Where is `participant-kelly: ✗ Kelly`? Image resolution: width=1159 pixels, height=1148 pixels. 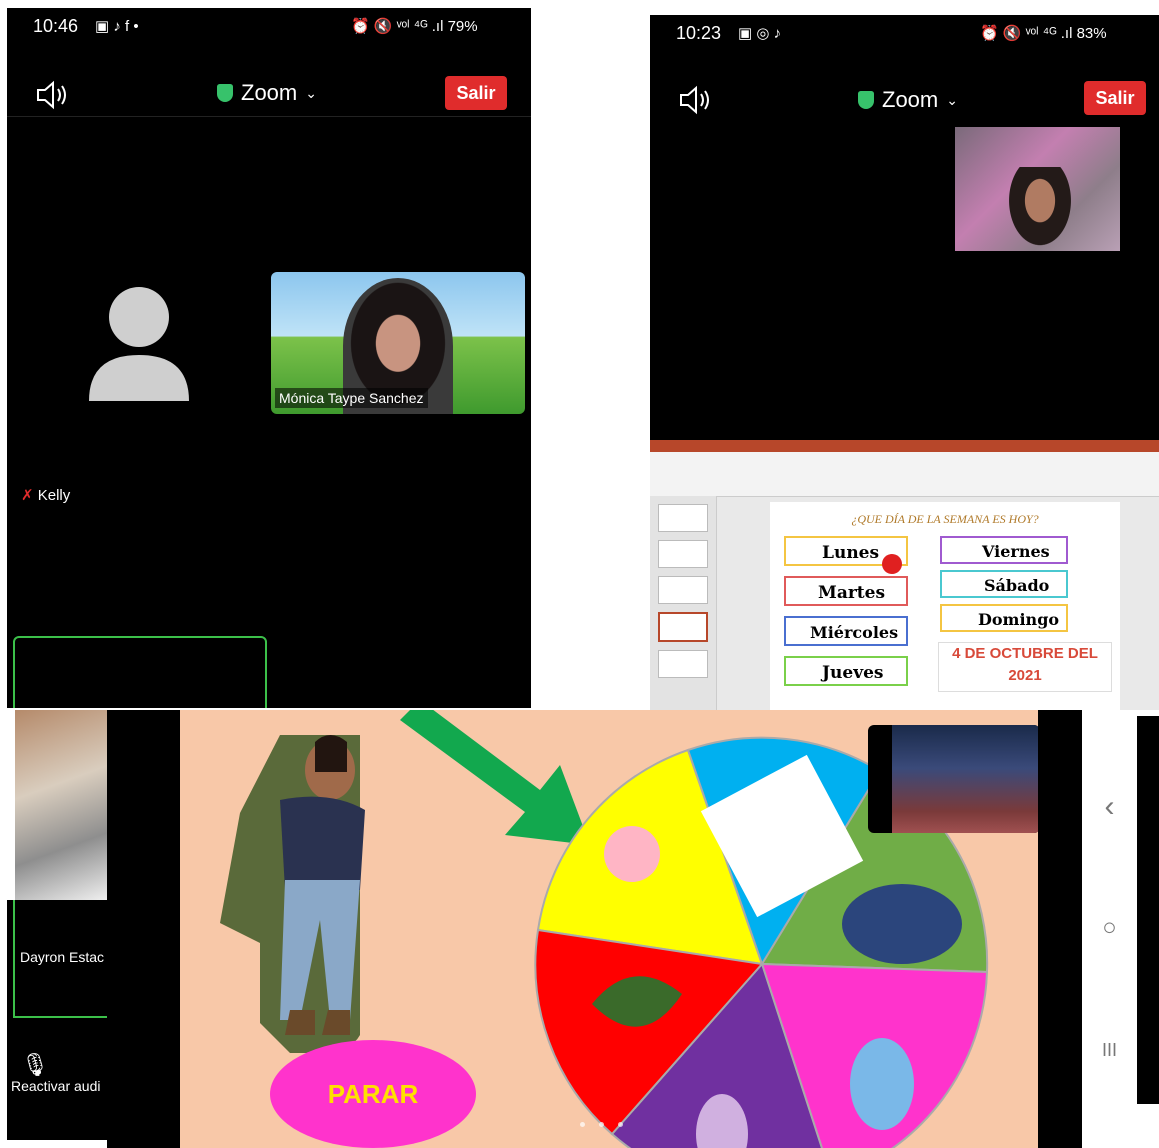 participant-kelly: ✗ Kelly is located at coordinates (45, 495).